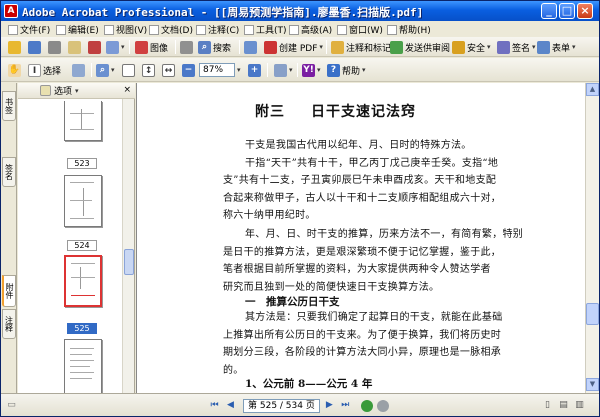 The width and height of the screenshot is (600, 417). I want to click on close-button: ×, so click(585, 11).